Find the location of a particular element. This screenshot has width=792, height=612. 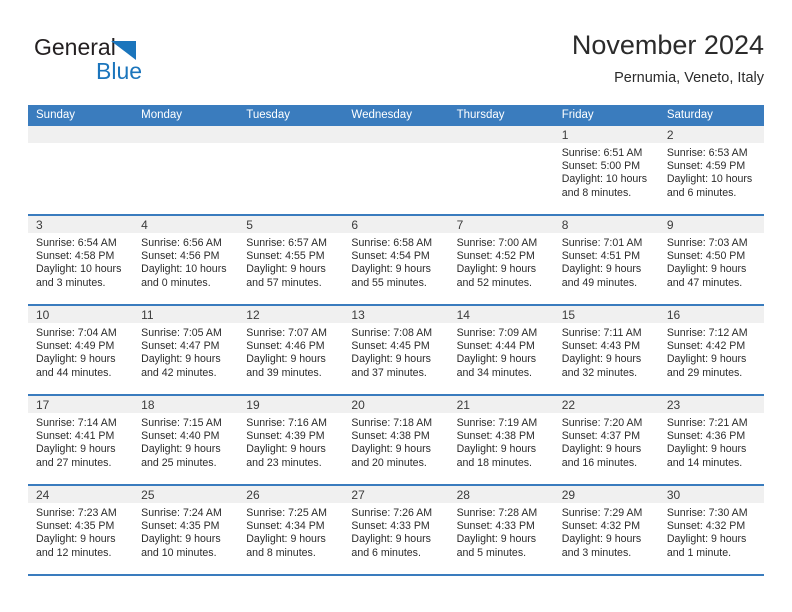

day-number: 15 is located at coordinates (568, 315).